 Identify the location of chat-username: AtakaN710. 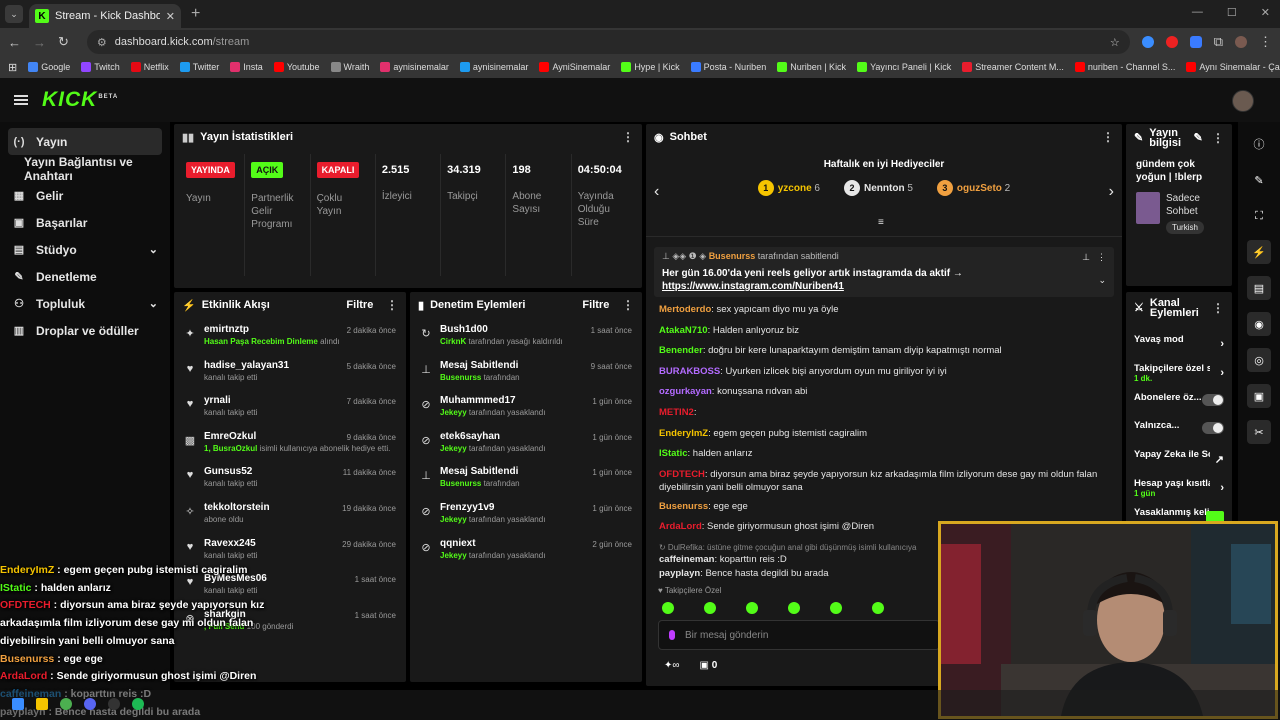
(683, 330).